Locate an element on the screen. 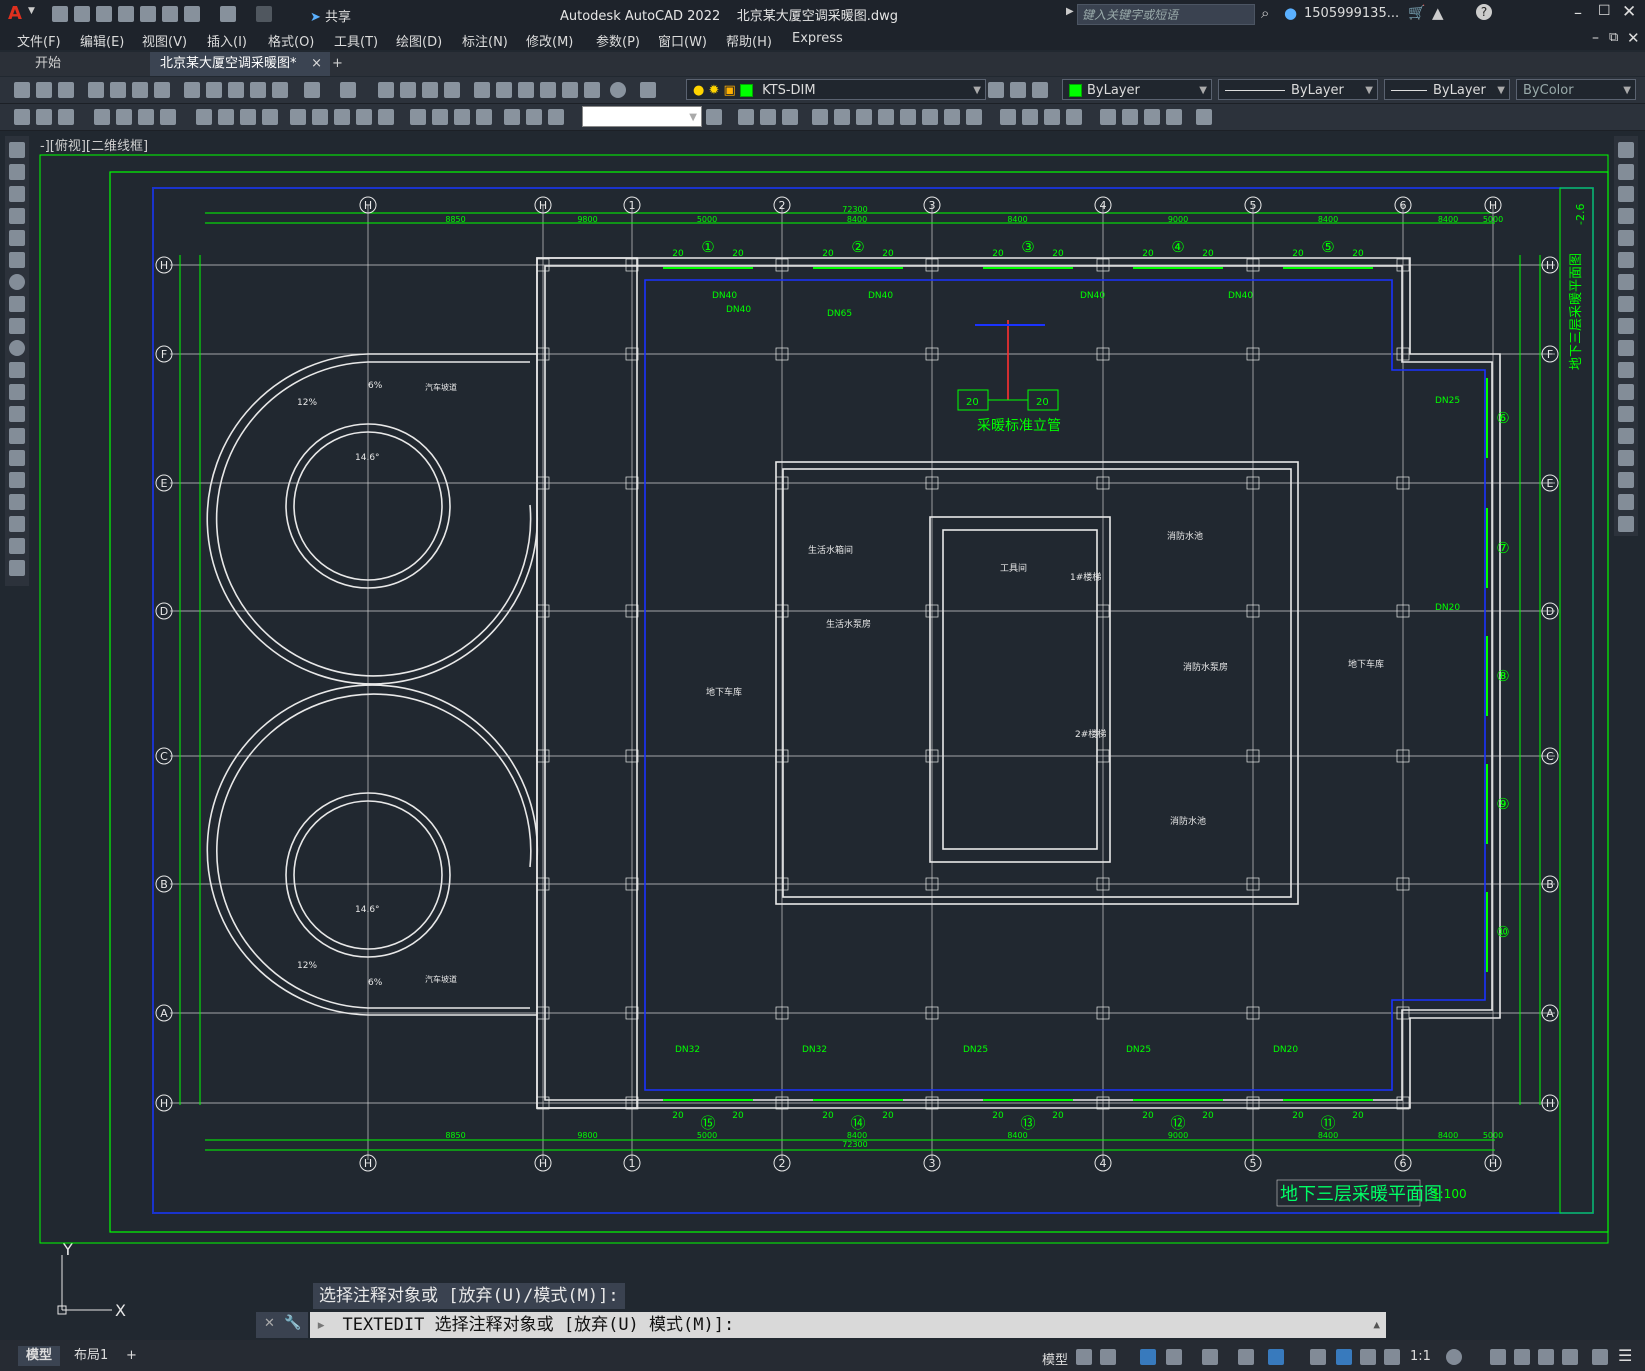 This screenshot has width=1645, height=1371. break-point-icon is located at coordinates (1626, 392).